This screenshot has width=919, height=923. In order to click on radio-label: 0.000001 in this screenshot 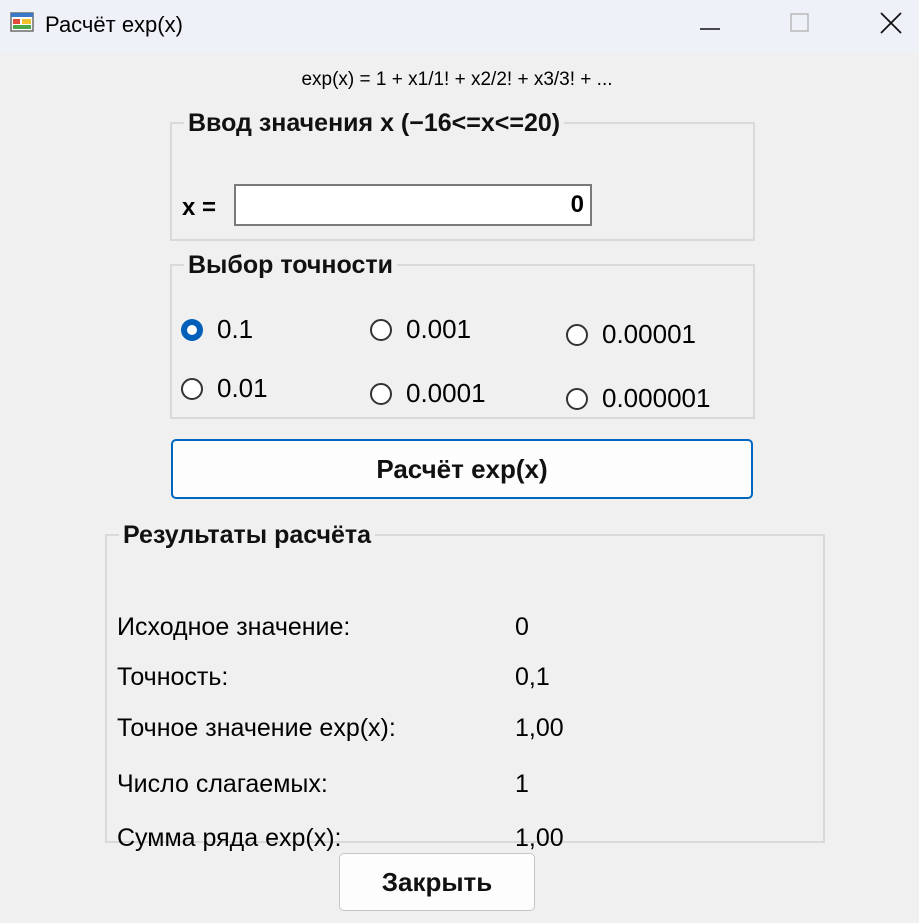, I will do `click(656, 398)`.